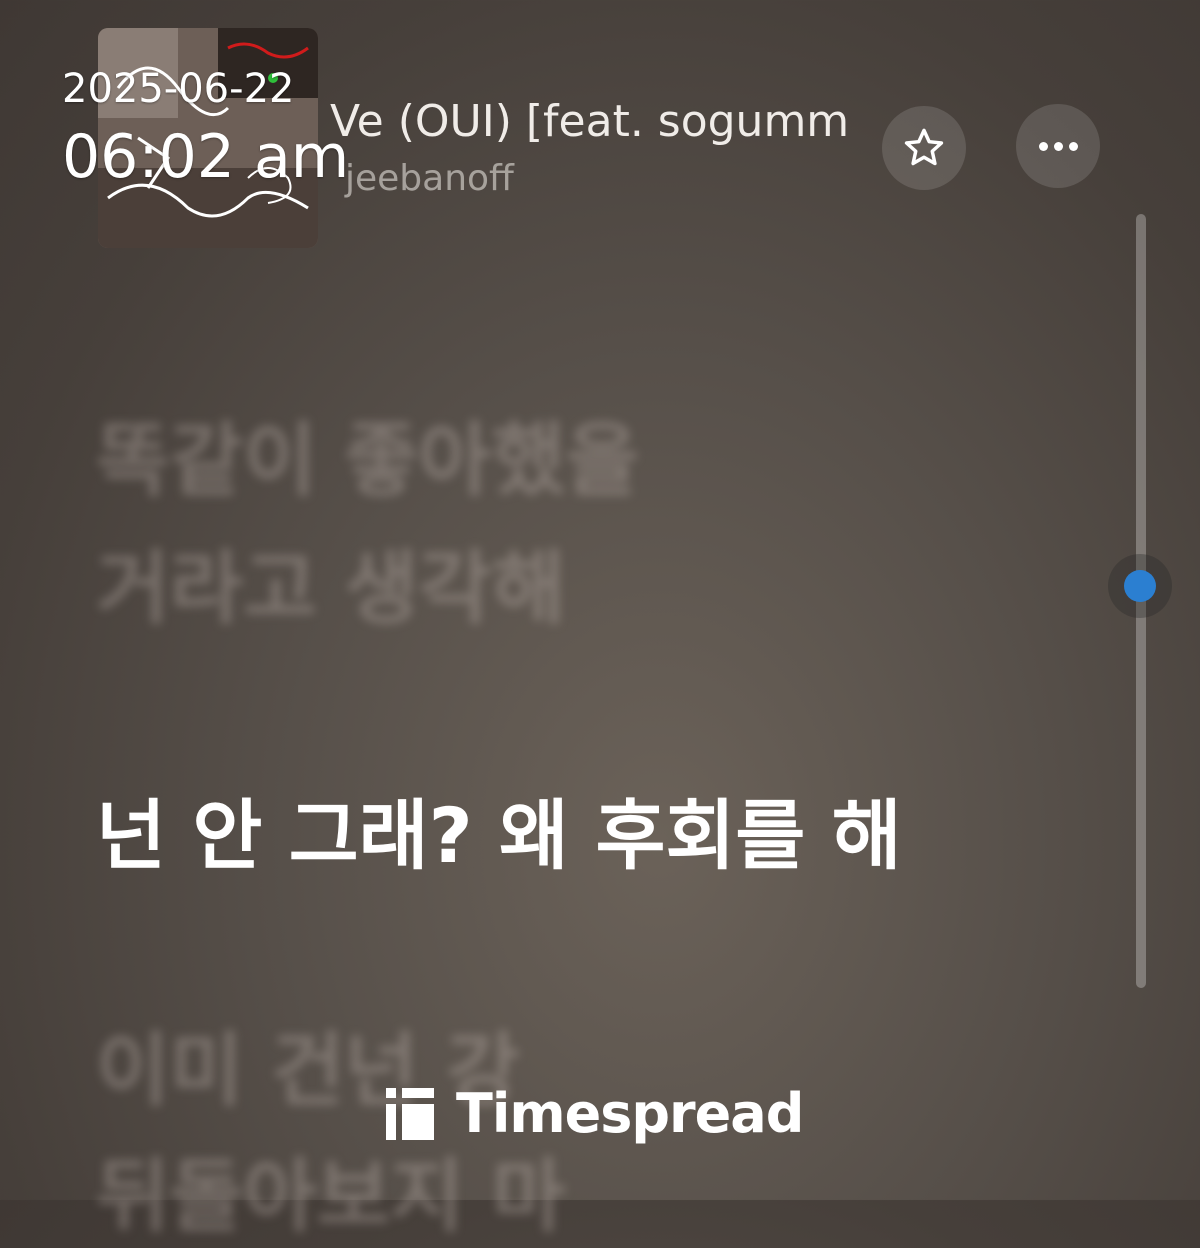  What do you see at coordinates (206, 157) in the screenshot?
I see `timestamp-time: 06:02 am` at bounding box center [206, 157].